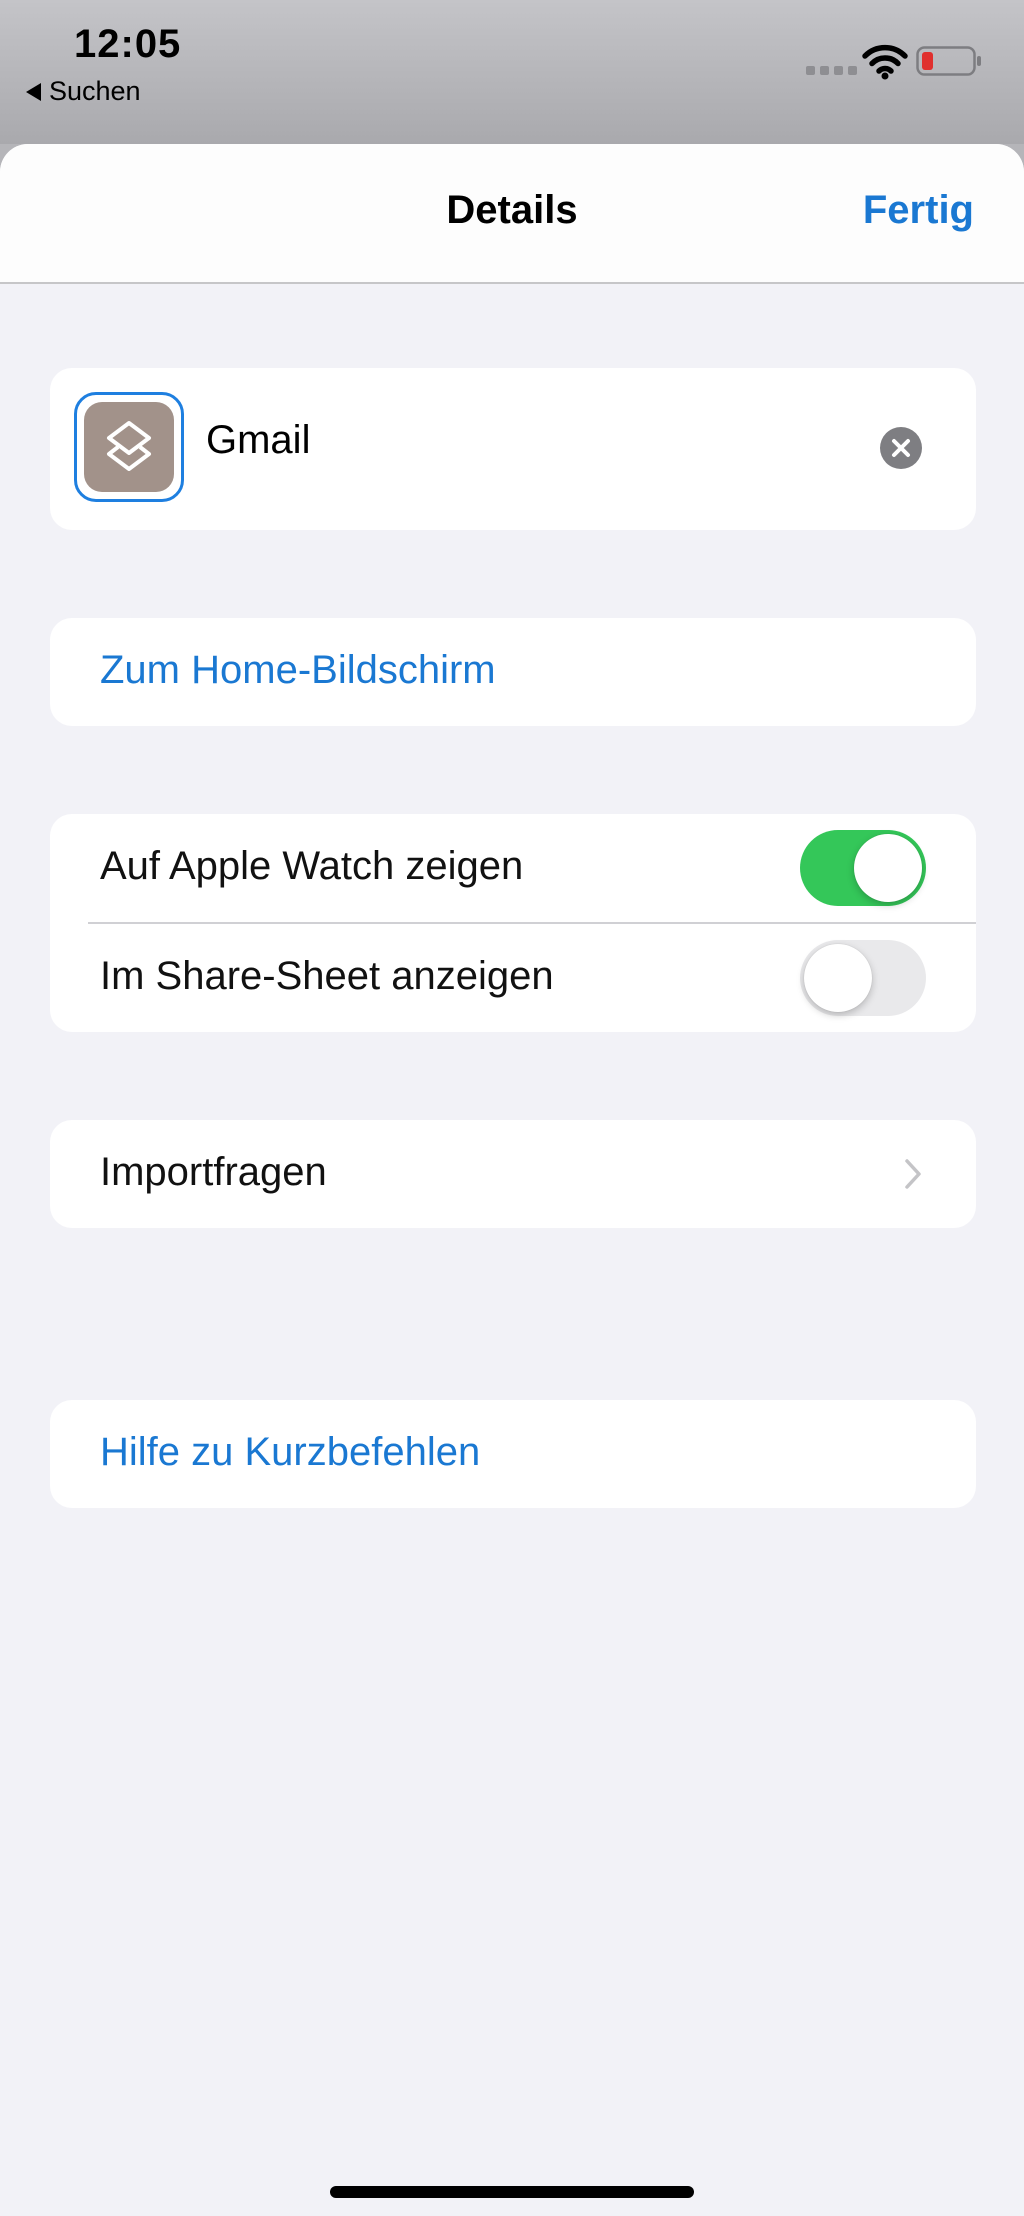  I want to click on chevron-right-icon, so click(913, 1174).